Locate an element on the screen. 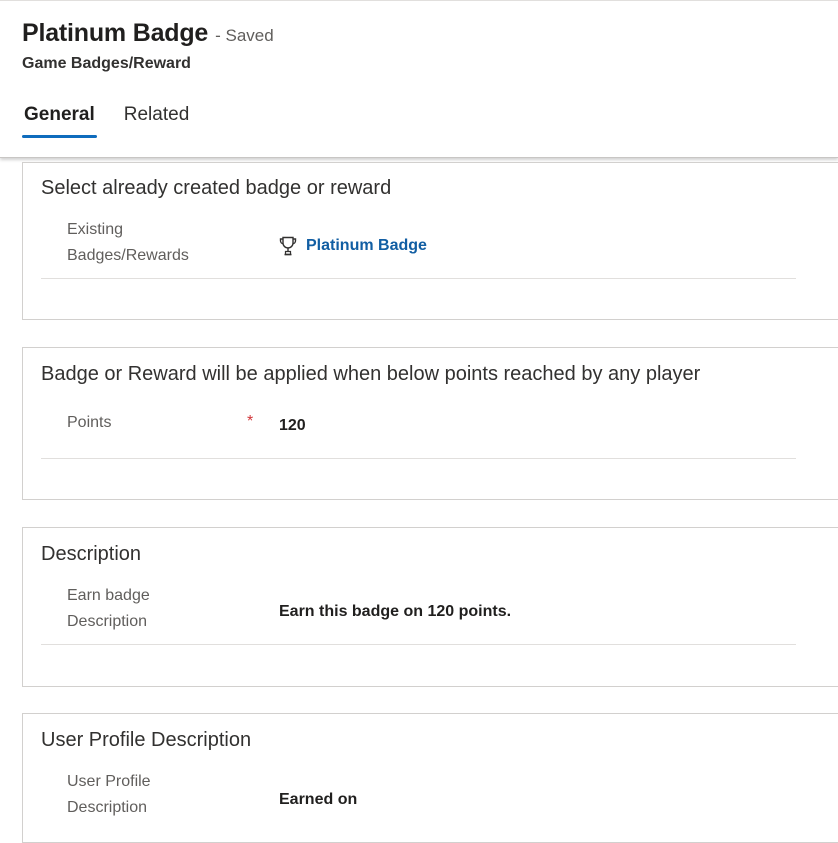 The height and width of the screenshot is (843, 838). trophy-icon is located at coordinates (288, 246).